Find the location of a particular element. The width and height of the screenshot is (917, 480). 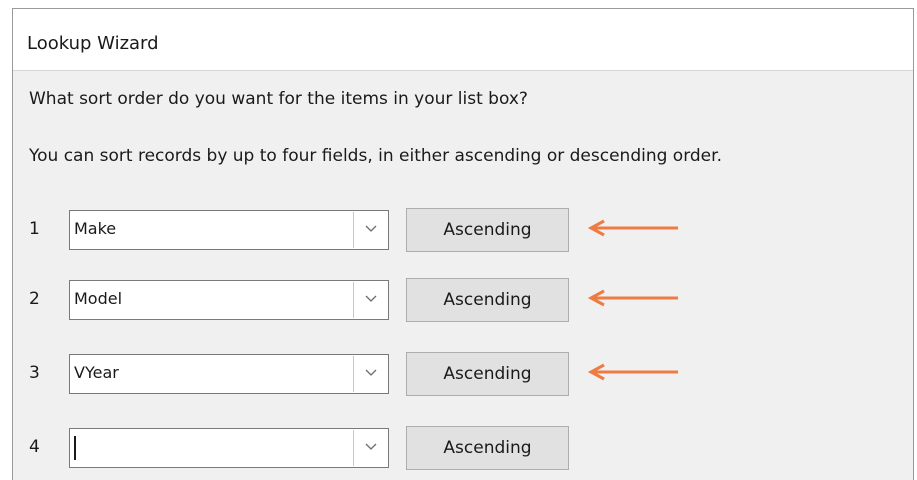

sort-field-value: Make is located at coordinates (95, 228).